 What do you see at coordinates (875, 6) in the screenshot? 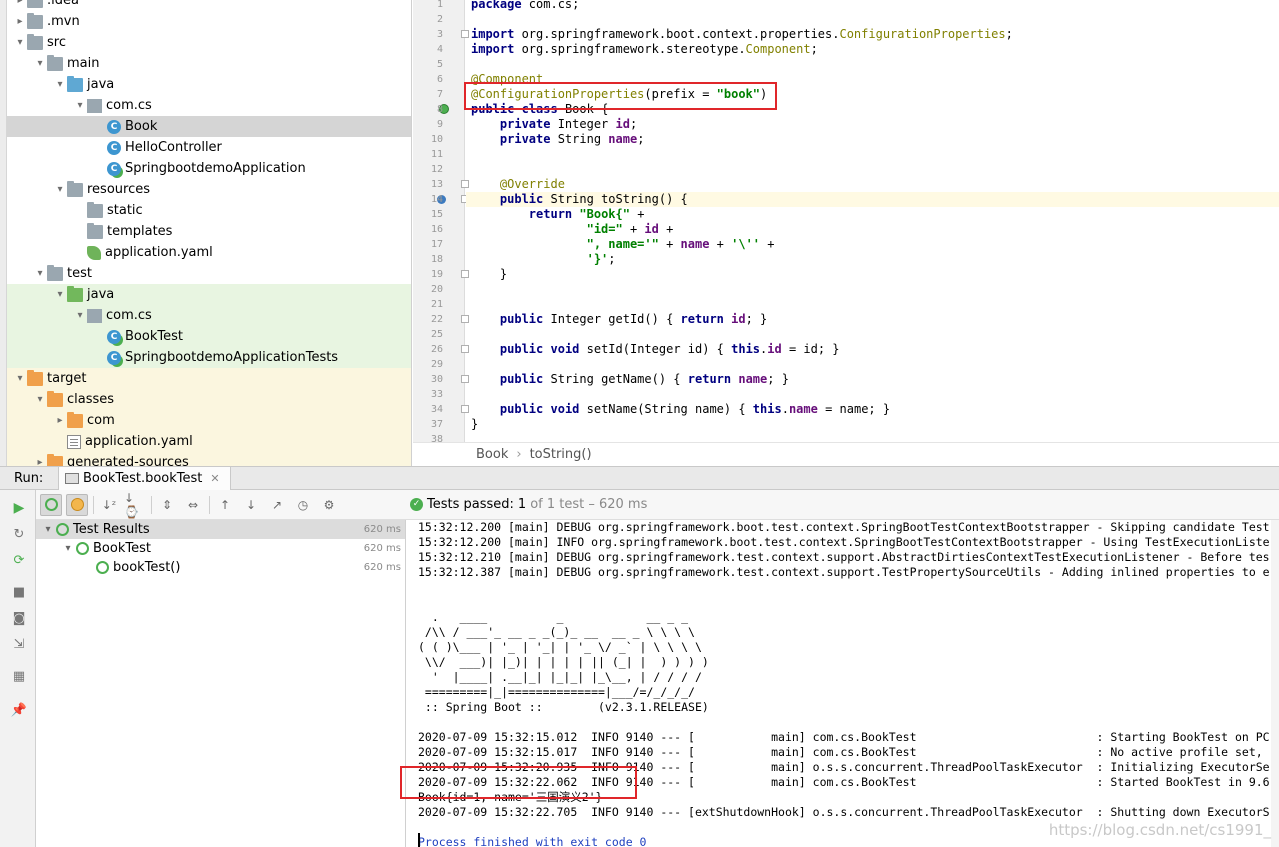
I see `code-line: package com.cs;` at bounding box center [875, 6].